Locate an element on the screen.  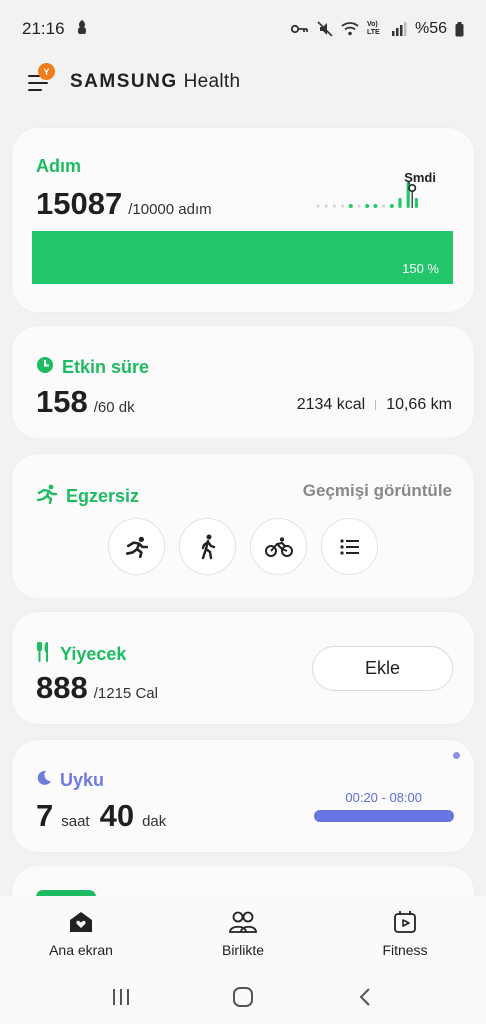
distance-value: 10,66 km is located at coordinates (419, 404).